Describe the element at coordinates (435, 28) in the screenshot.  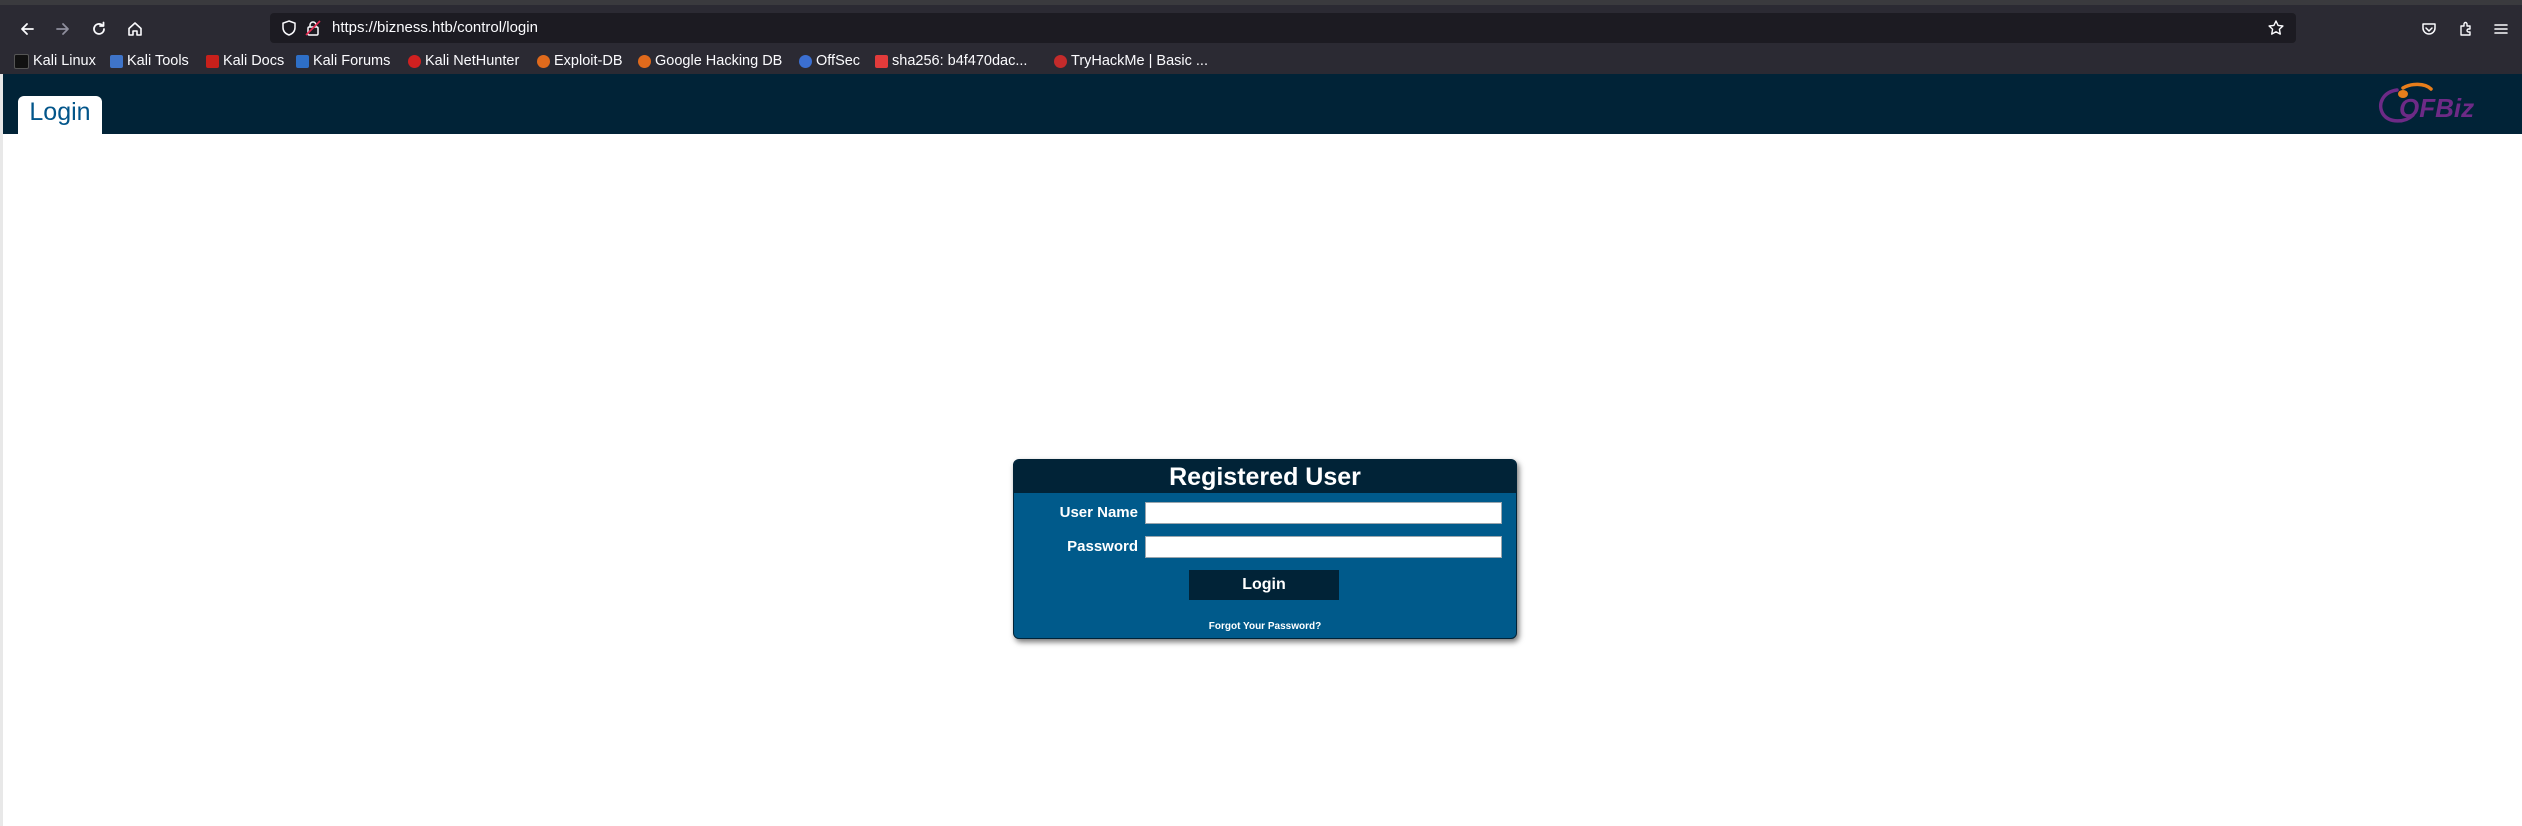
I see `url-text: https://bizness.htb/control/login` at that location.